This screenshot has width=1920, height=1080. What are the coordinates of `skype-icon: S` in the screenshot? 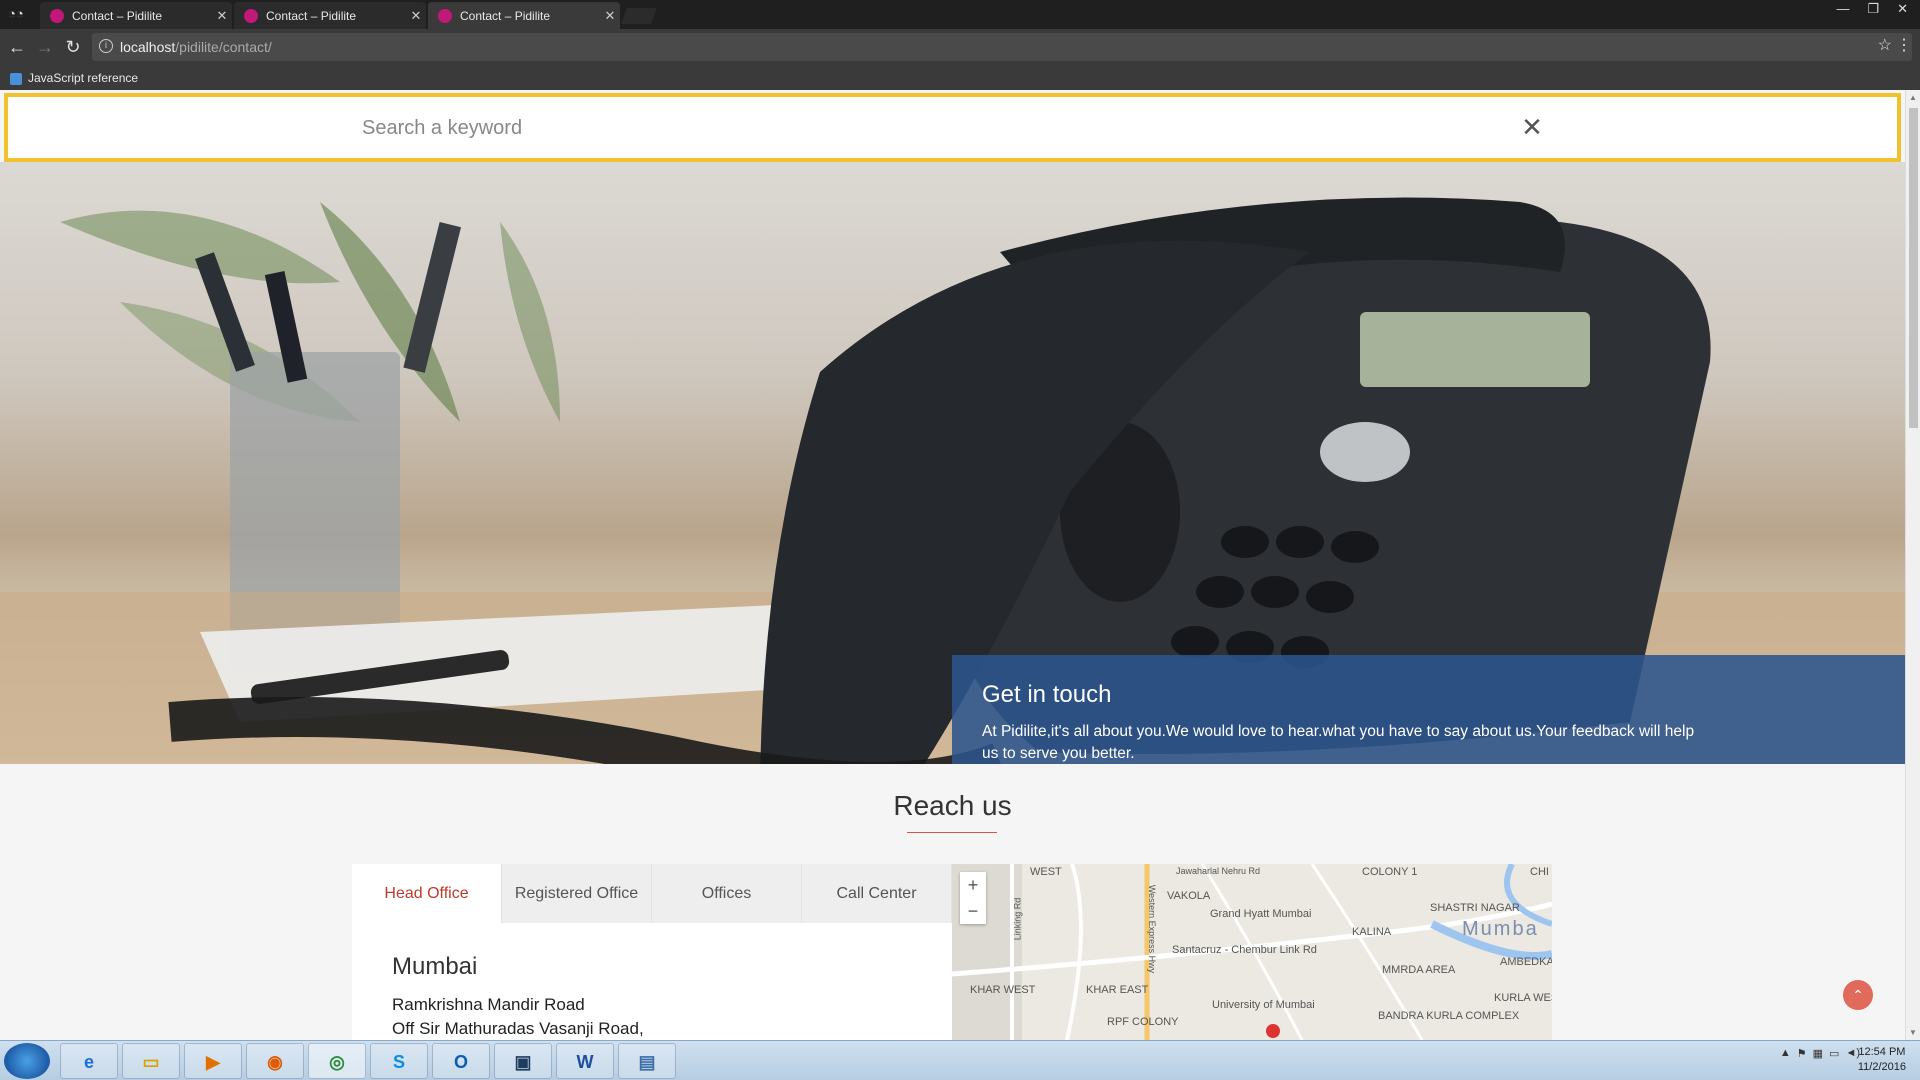 It's located at (399, 1061).